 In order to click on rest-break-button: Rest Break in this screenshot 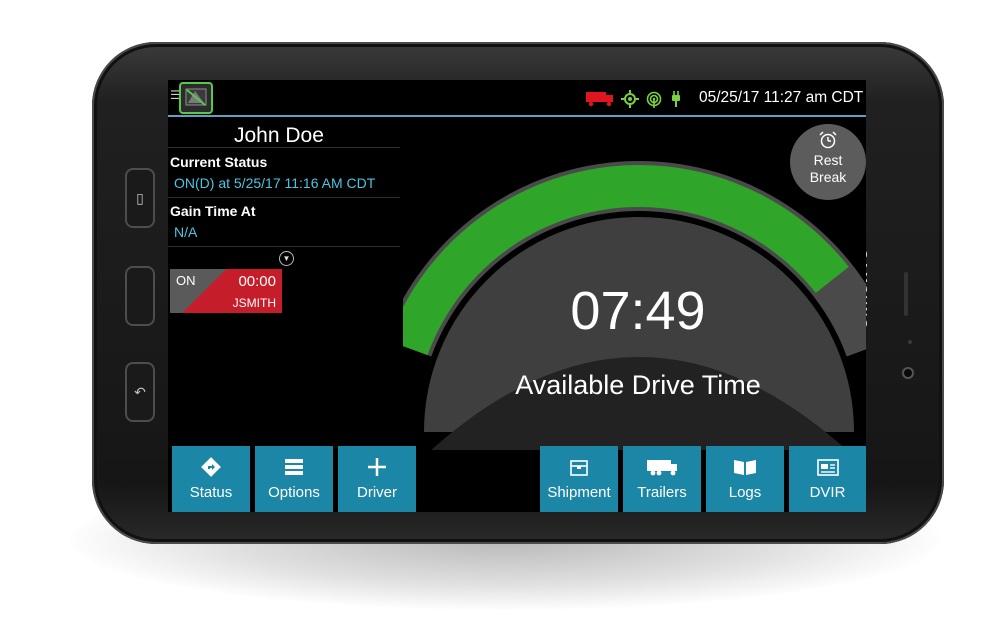, I will do `click(828, 162)`.